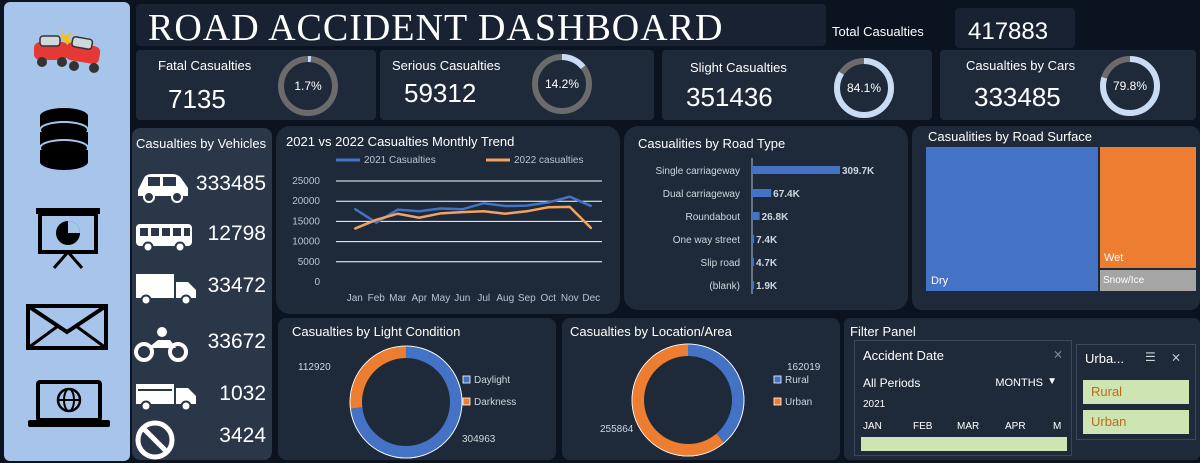 The width and height of the screenshot is (1200, 463). I want to click on x-tick-label: Aug, so click(505, 298).